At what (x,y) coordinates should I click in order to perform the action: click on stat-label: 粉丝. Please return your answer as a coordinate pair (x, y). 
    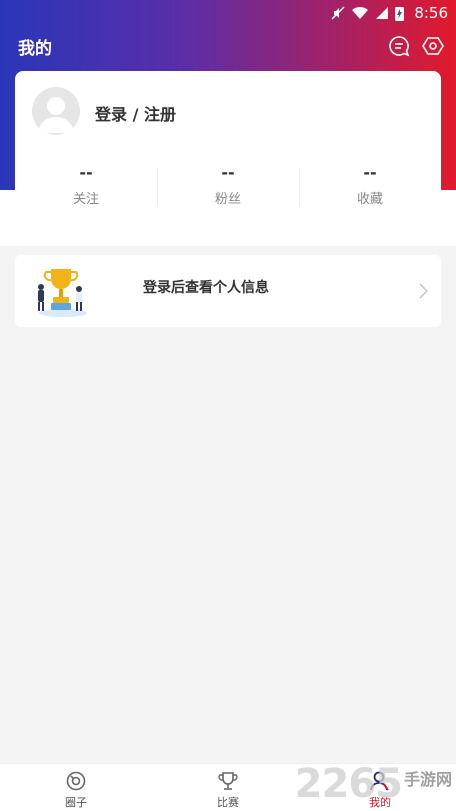
    Looking at the image, I should click on (227, 199).